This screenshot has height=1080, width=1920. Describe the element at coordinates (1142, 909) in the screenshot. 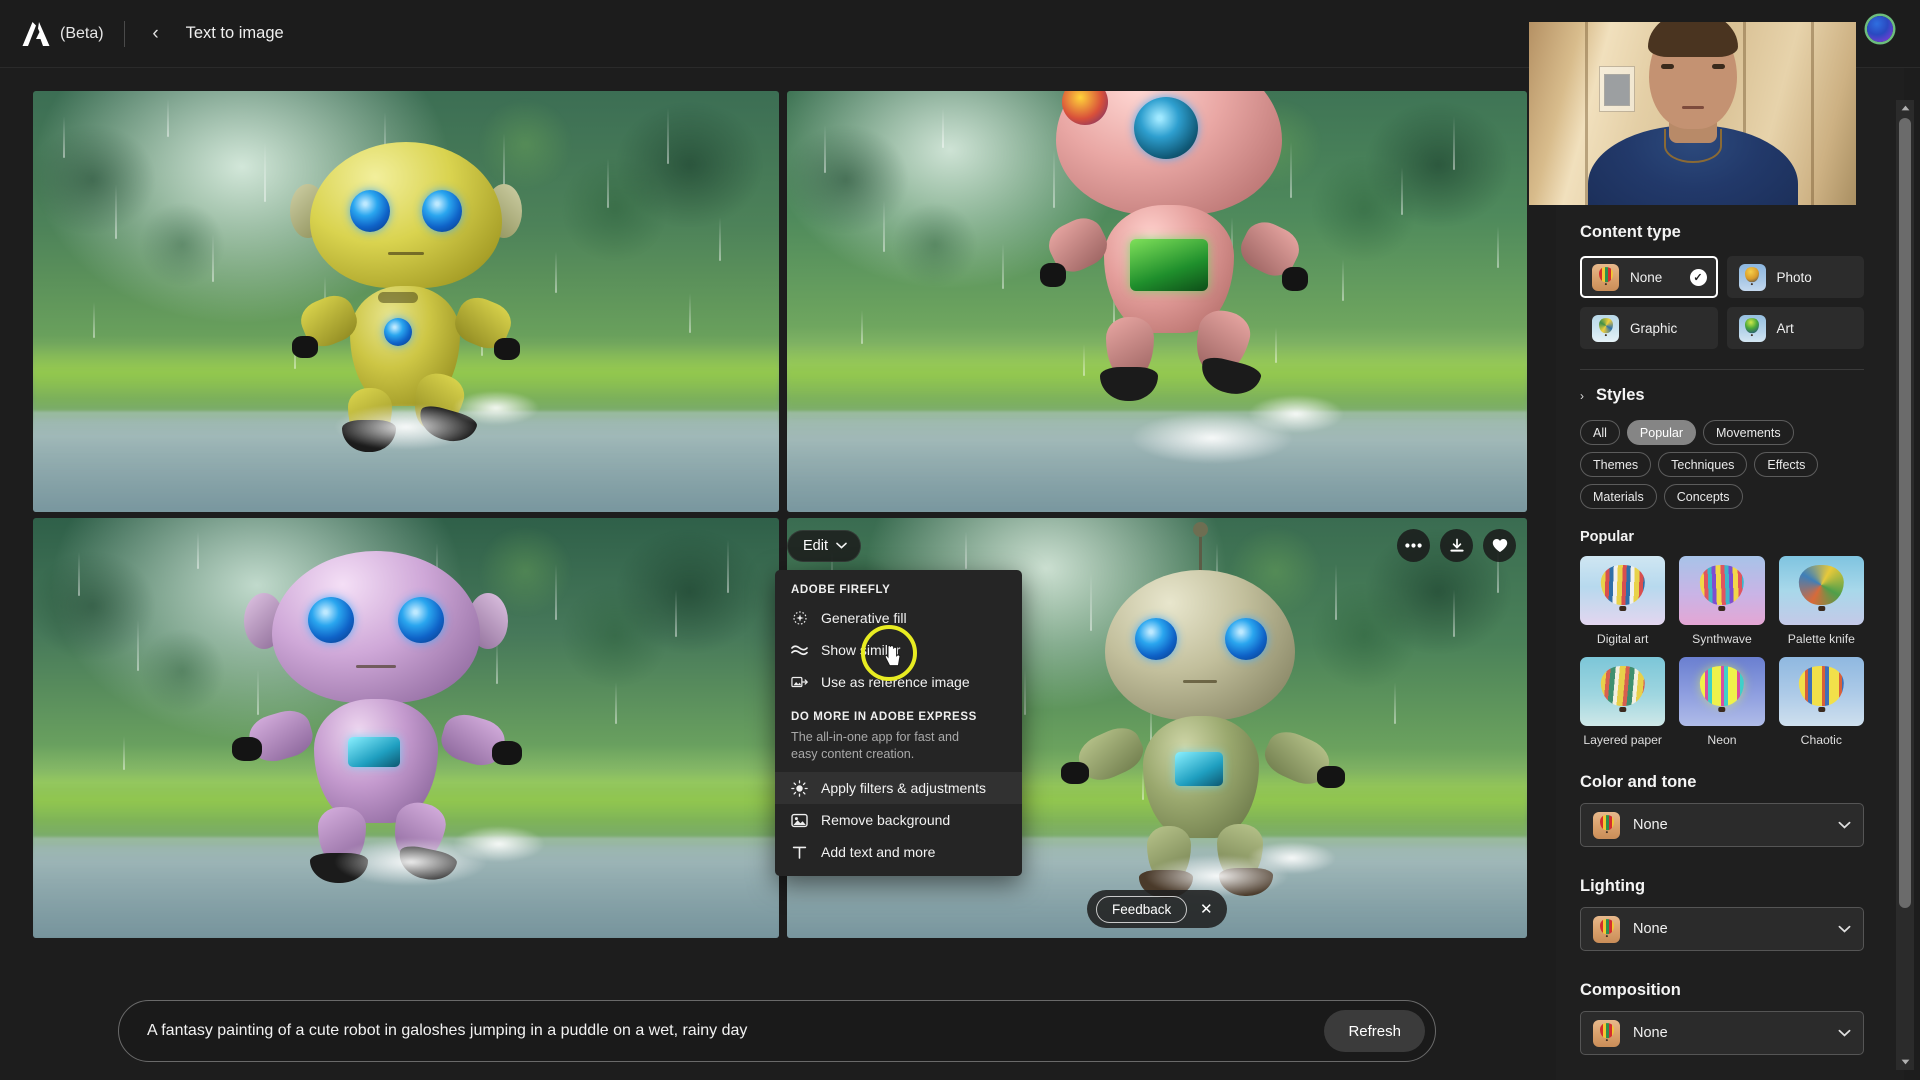

I see `feedback-button: Feedback` at that location.